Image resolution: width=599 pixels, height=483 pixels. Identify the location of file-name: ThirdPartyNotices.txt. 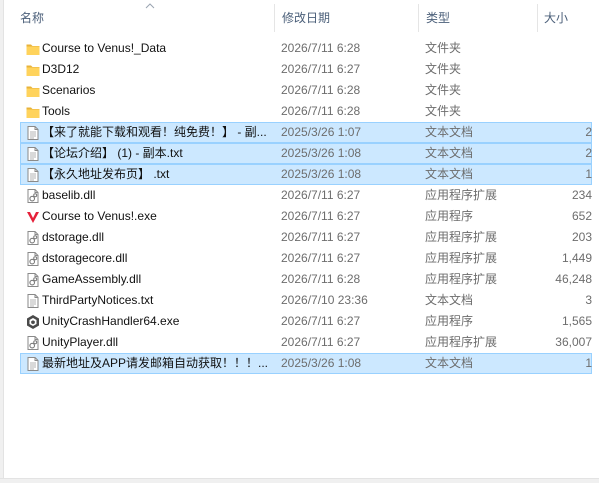
(98, 300).